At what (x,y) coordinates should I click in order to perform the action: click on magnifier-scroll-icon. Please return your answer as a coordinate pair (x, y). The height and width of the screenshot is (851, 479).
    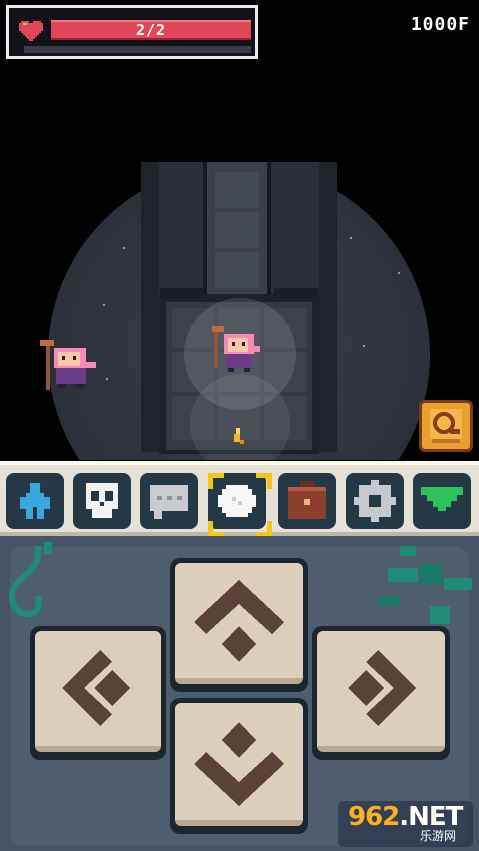
    Looking at the image, I should click on (446, 426).